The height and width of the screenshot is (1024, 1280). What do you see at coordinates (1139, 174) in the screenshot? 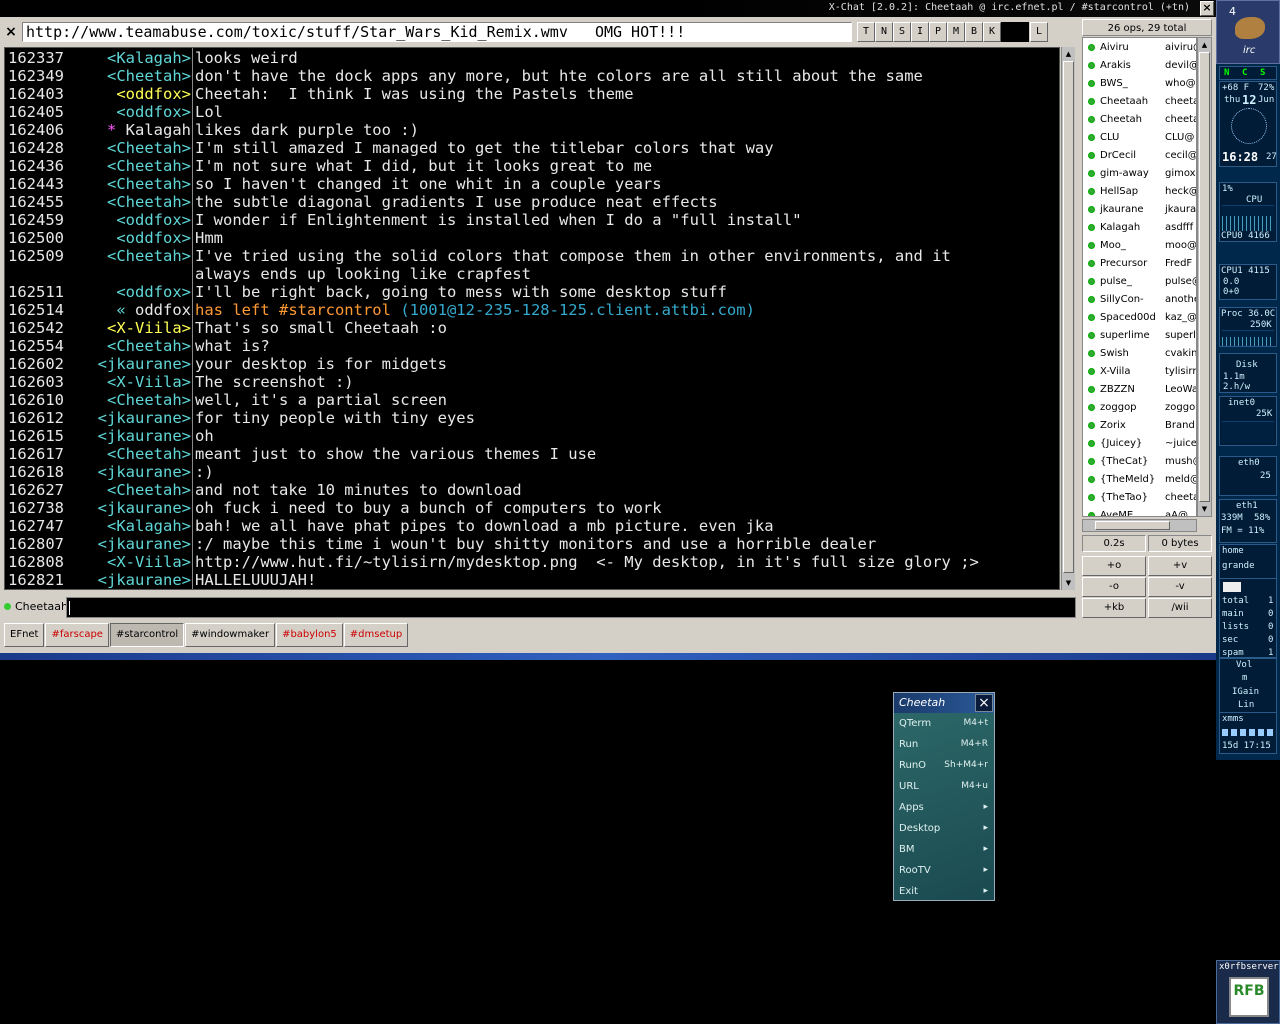
I see `user-row: gim-away gimox` at bounding box center [1139, 174].